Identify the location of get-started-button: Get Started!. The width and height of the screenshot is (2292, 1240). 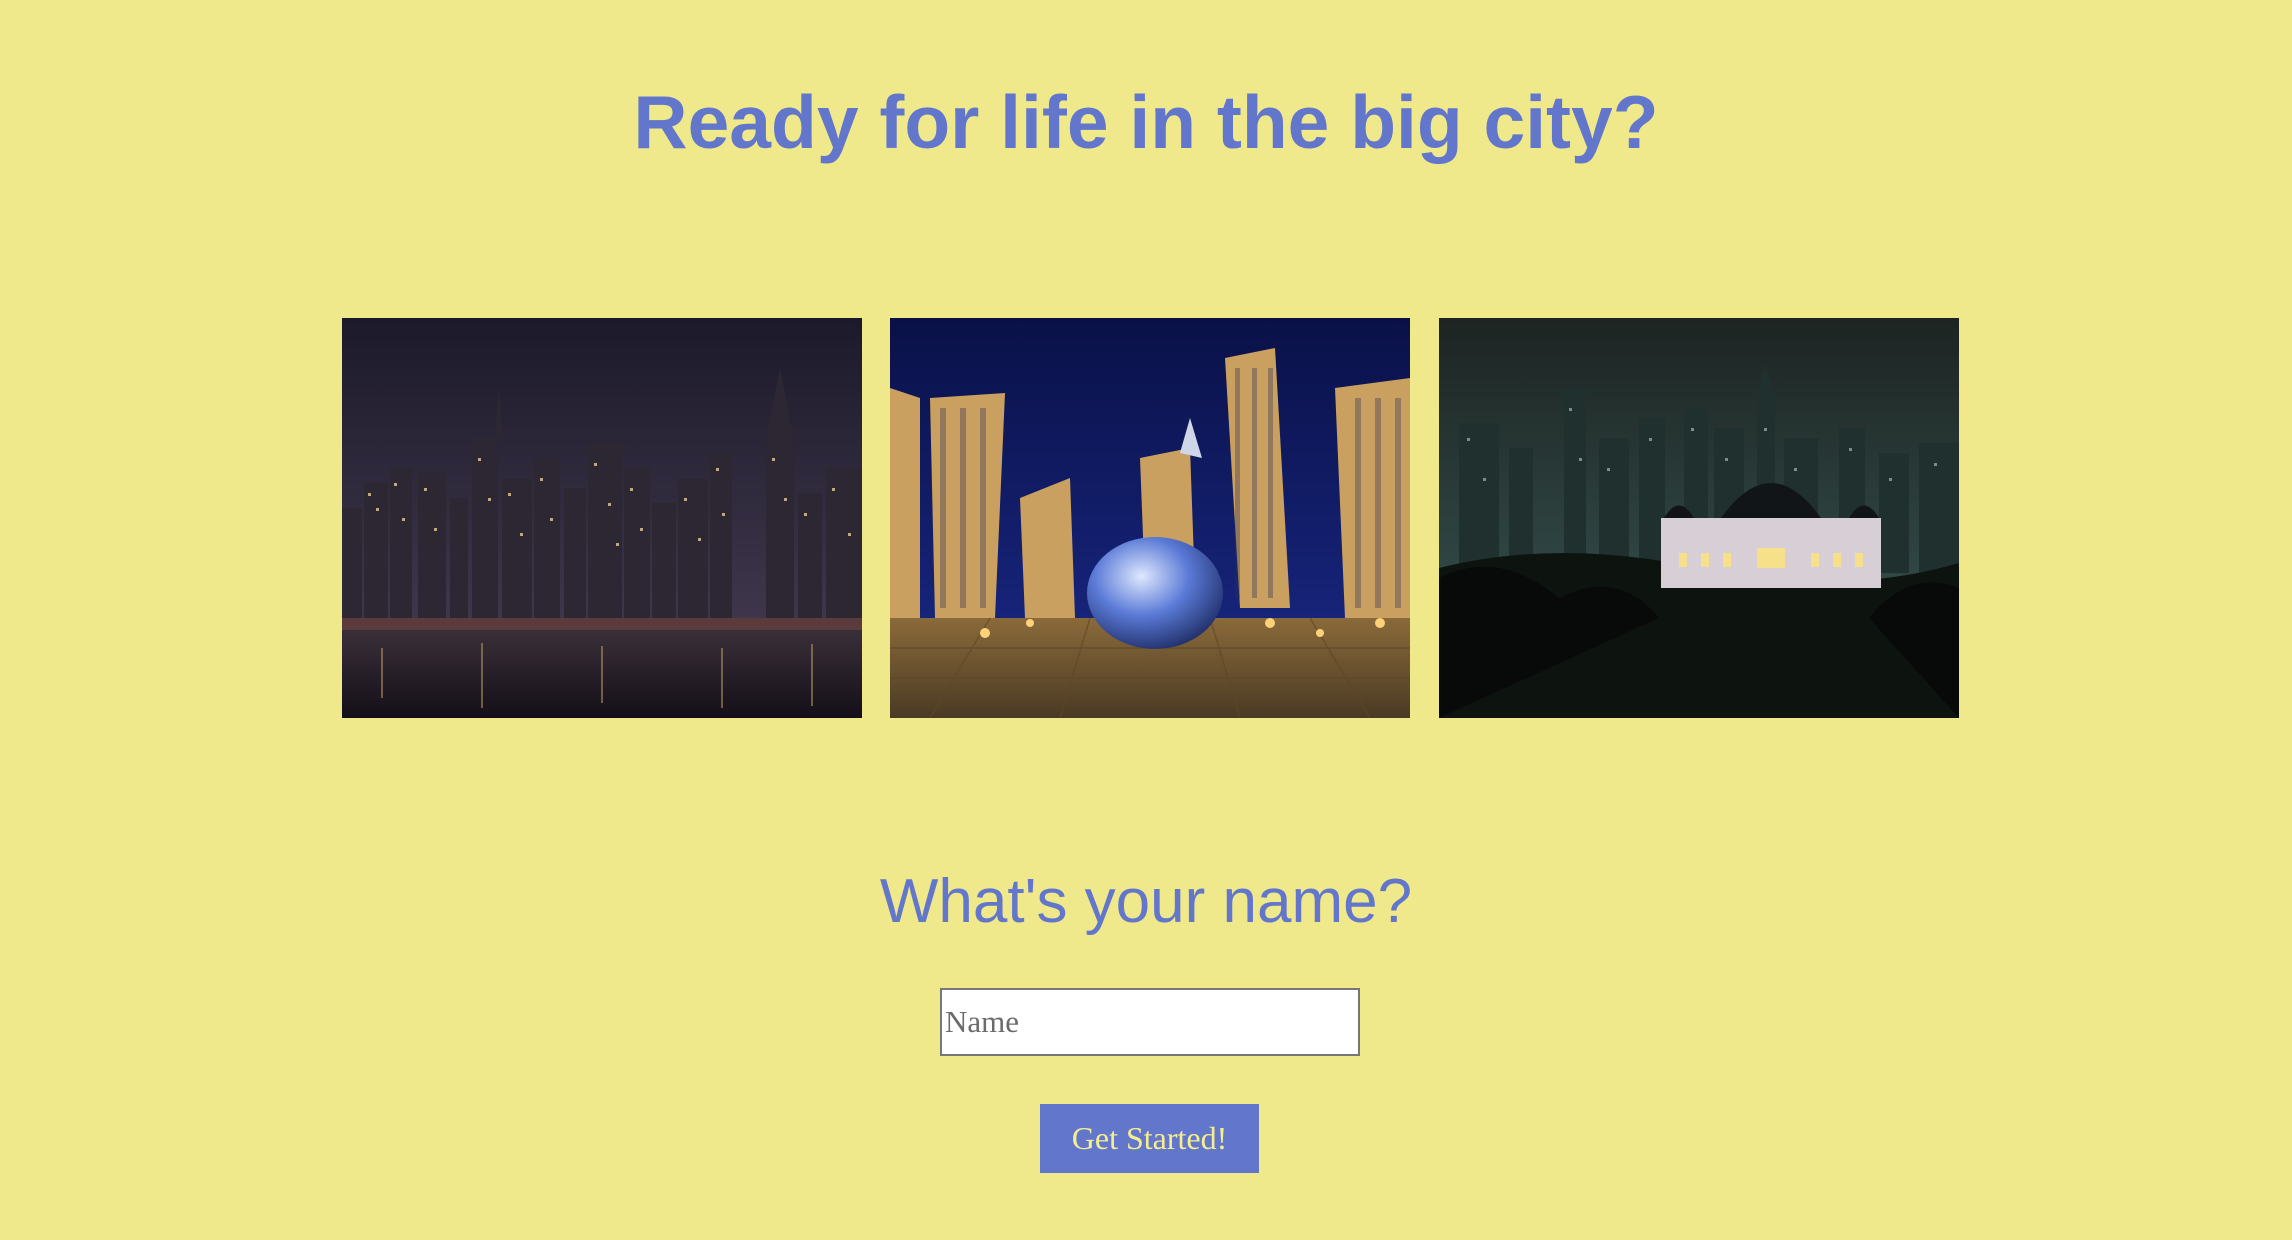
(1149, 1138).